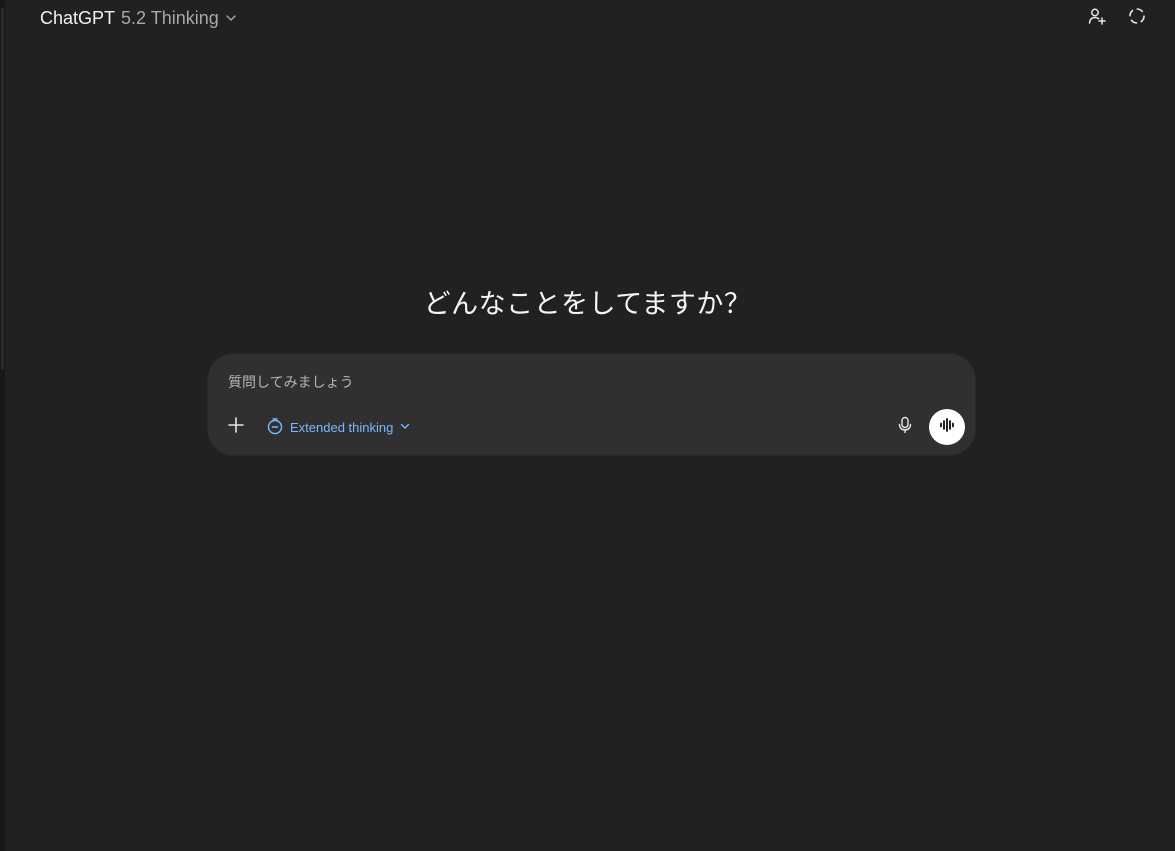 The height and width of the screenshot is (851, 1175). What do you see at coordinates (587, 304) in the screenshot?
I see `greeting-heading: どんなことをしてますか？` at bounding box center [587, 304].